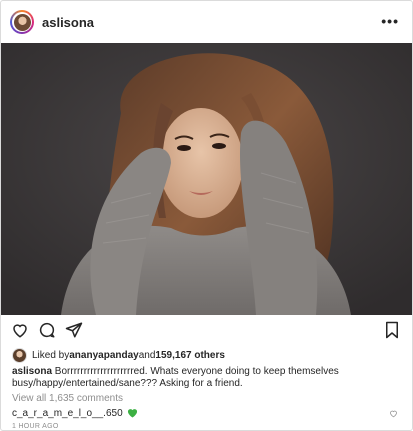  Describe the element at coordinates (74, 332) in the screenshot. I see `paper-plane-icon` at that location.